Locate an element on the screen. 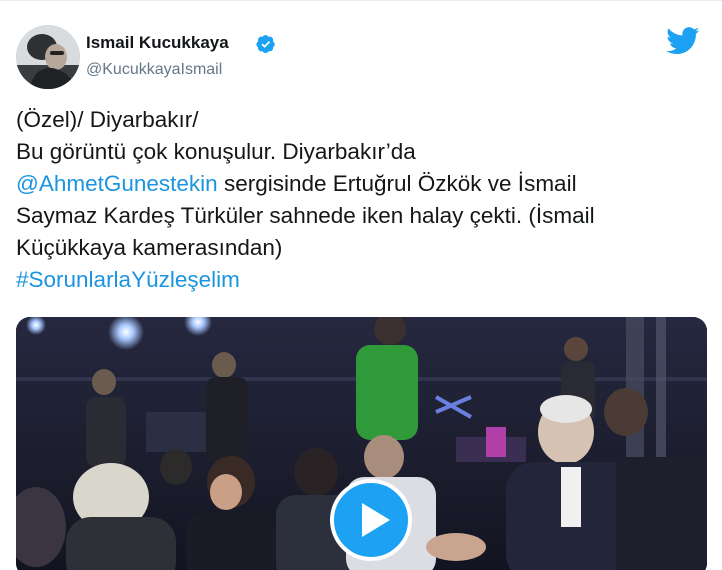  verified-badge-icon is located at coordinates (265, 44).